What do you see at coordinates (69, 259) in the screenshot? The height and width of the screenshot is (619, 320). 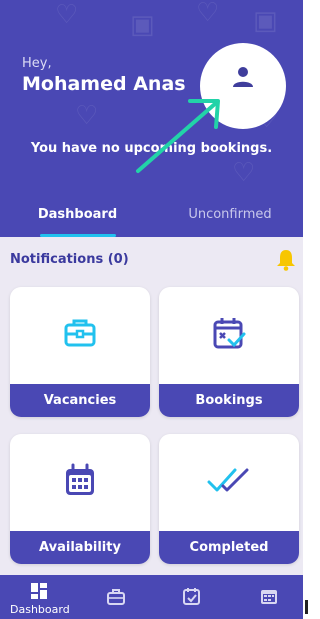 I see `notifications-heading: Notifications (0)` at bounding box center [69, 259].